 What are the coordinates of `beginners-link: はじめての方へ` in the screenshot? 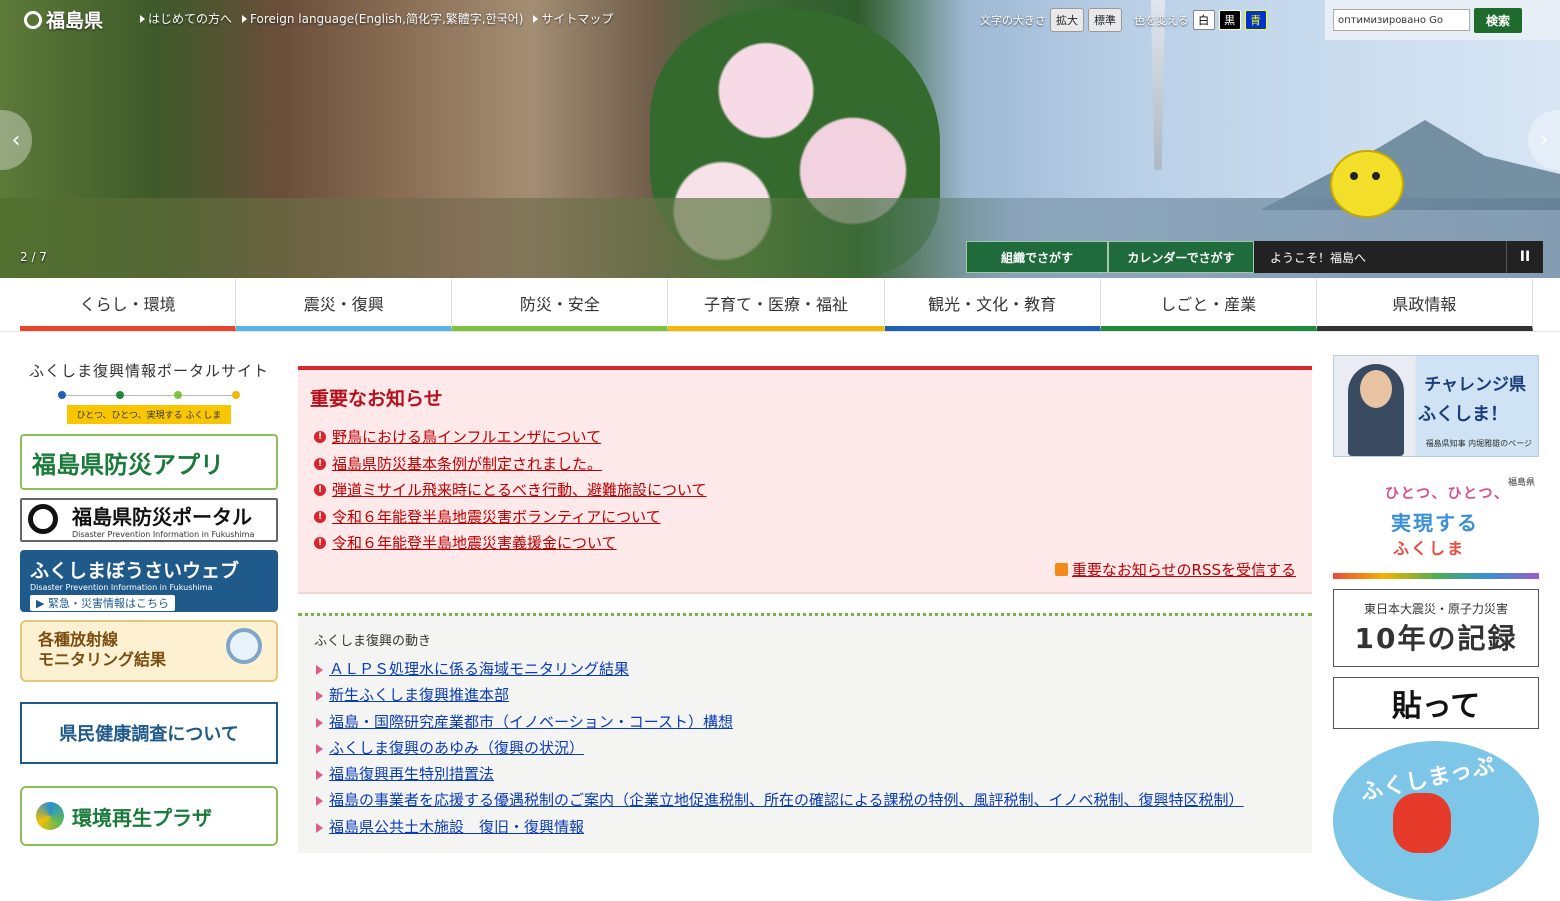 It's located at (186, 18).